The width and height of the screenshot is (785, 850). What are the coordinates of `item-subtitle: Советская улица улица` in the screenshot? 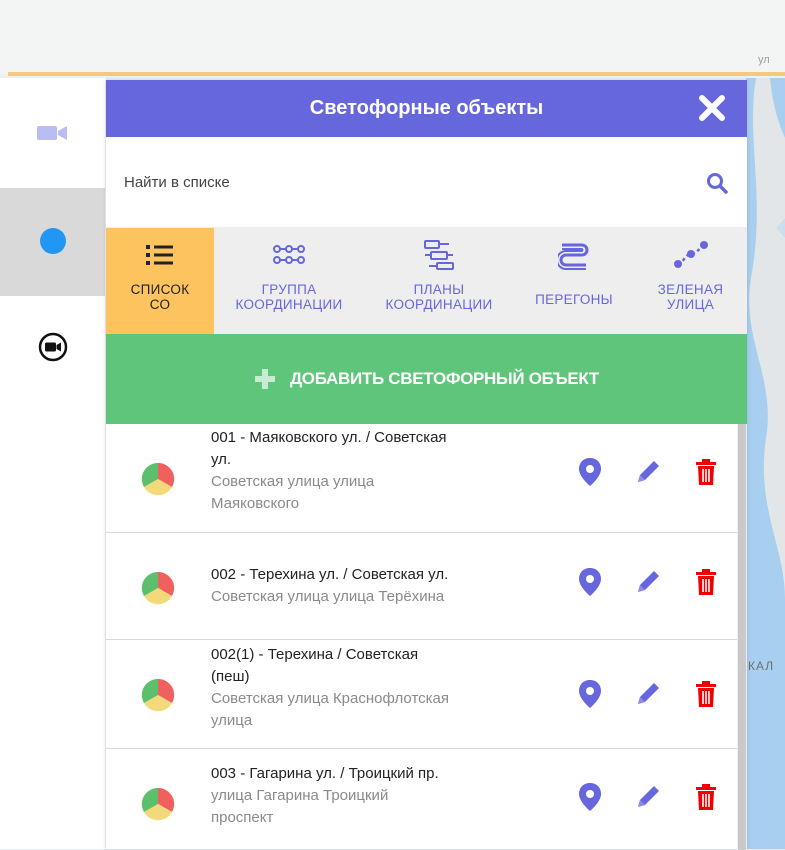 It's located at (293, 481).